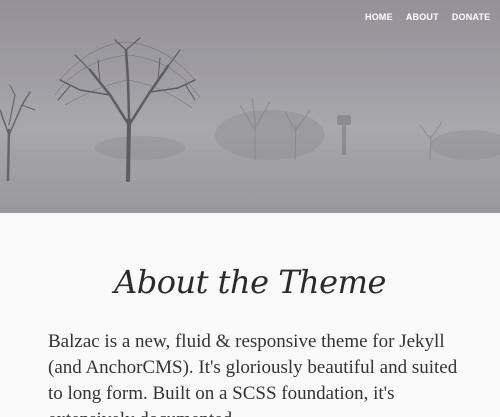 The width and height of the screenshot is (500, 417). What do you see at coordinates (250, 282) in the screenshot?
I see `page-title: About the Theme` at bounding box center [250, 282].